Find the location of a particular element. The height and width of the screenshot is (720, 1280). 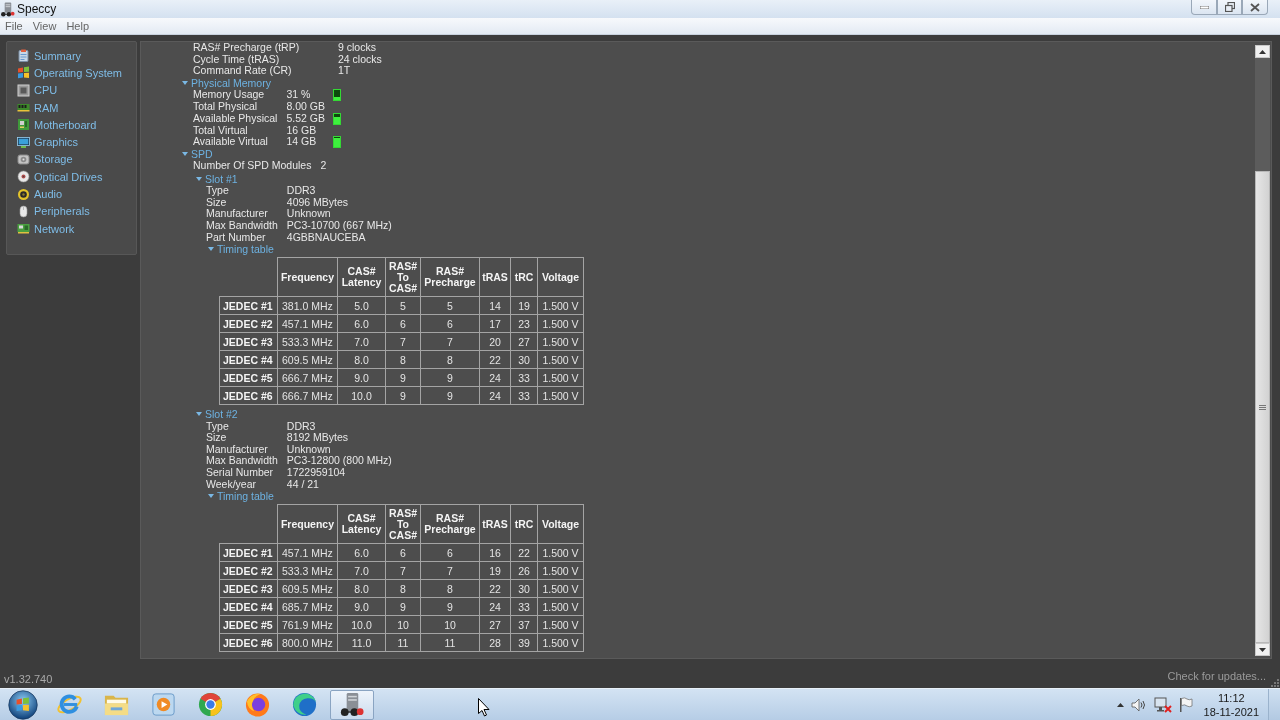

table-cell: 10.0 is located at coordinates (361, 624).